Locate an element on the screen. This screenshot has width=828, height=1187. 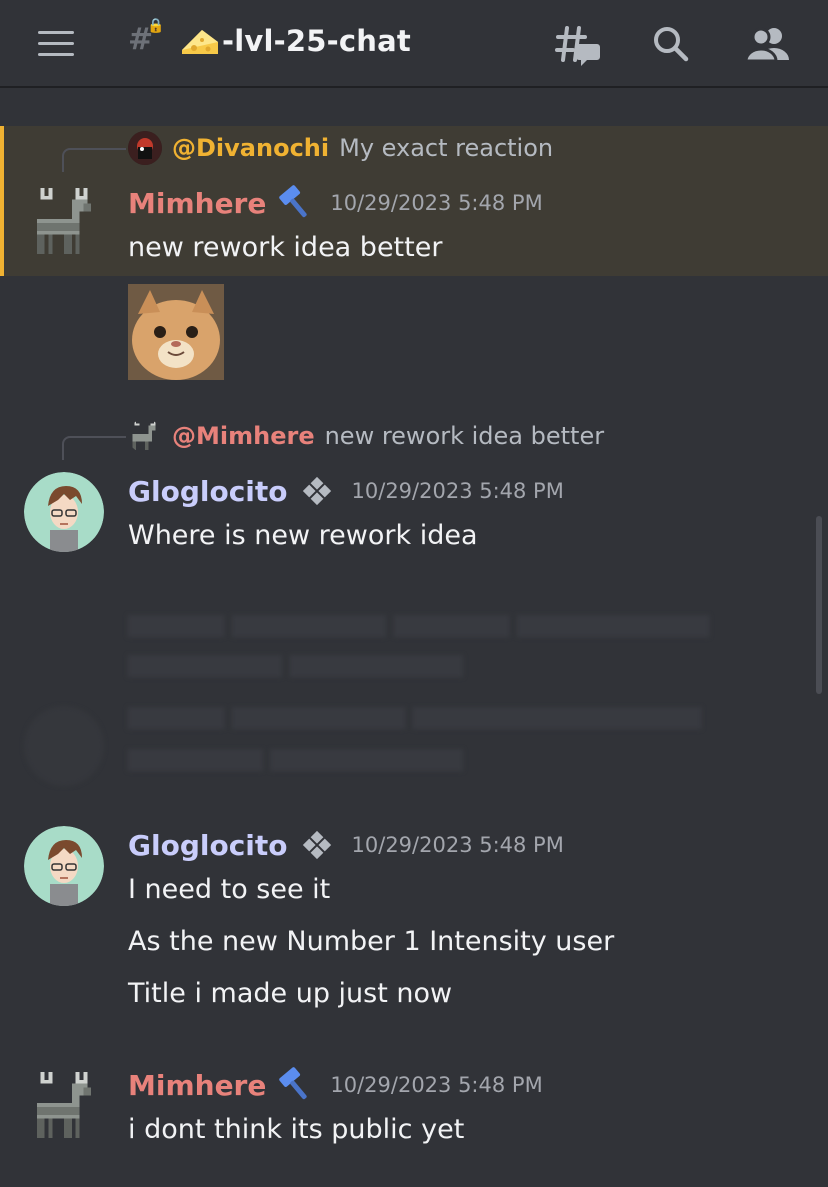
faded-text: ▆▆▆▆▆▆▆▆ ▆▆▆▆▆▆▆▆▆ is located at coordinates (295, 662).